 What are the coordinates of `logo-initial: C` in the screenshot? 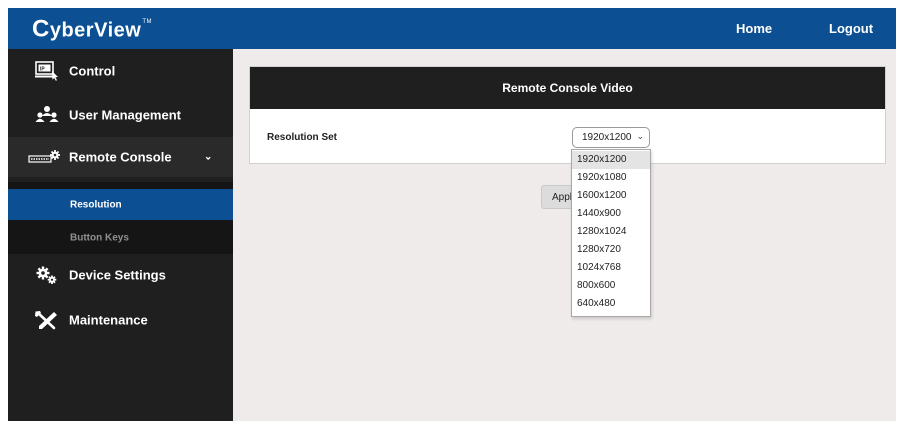 It's located at (41, 29).